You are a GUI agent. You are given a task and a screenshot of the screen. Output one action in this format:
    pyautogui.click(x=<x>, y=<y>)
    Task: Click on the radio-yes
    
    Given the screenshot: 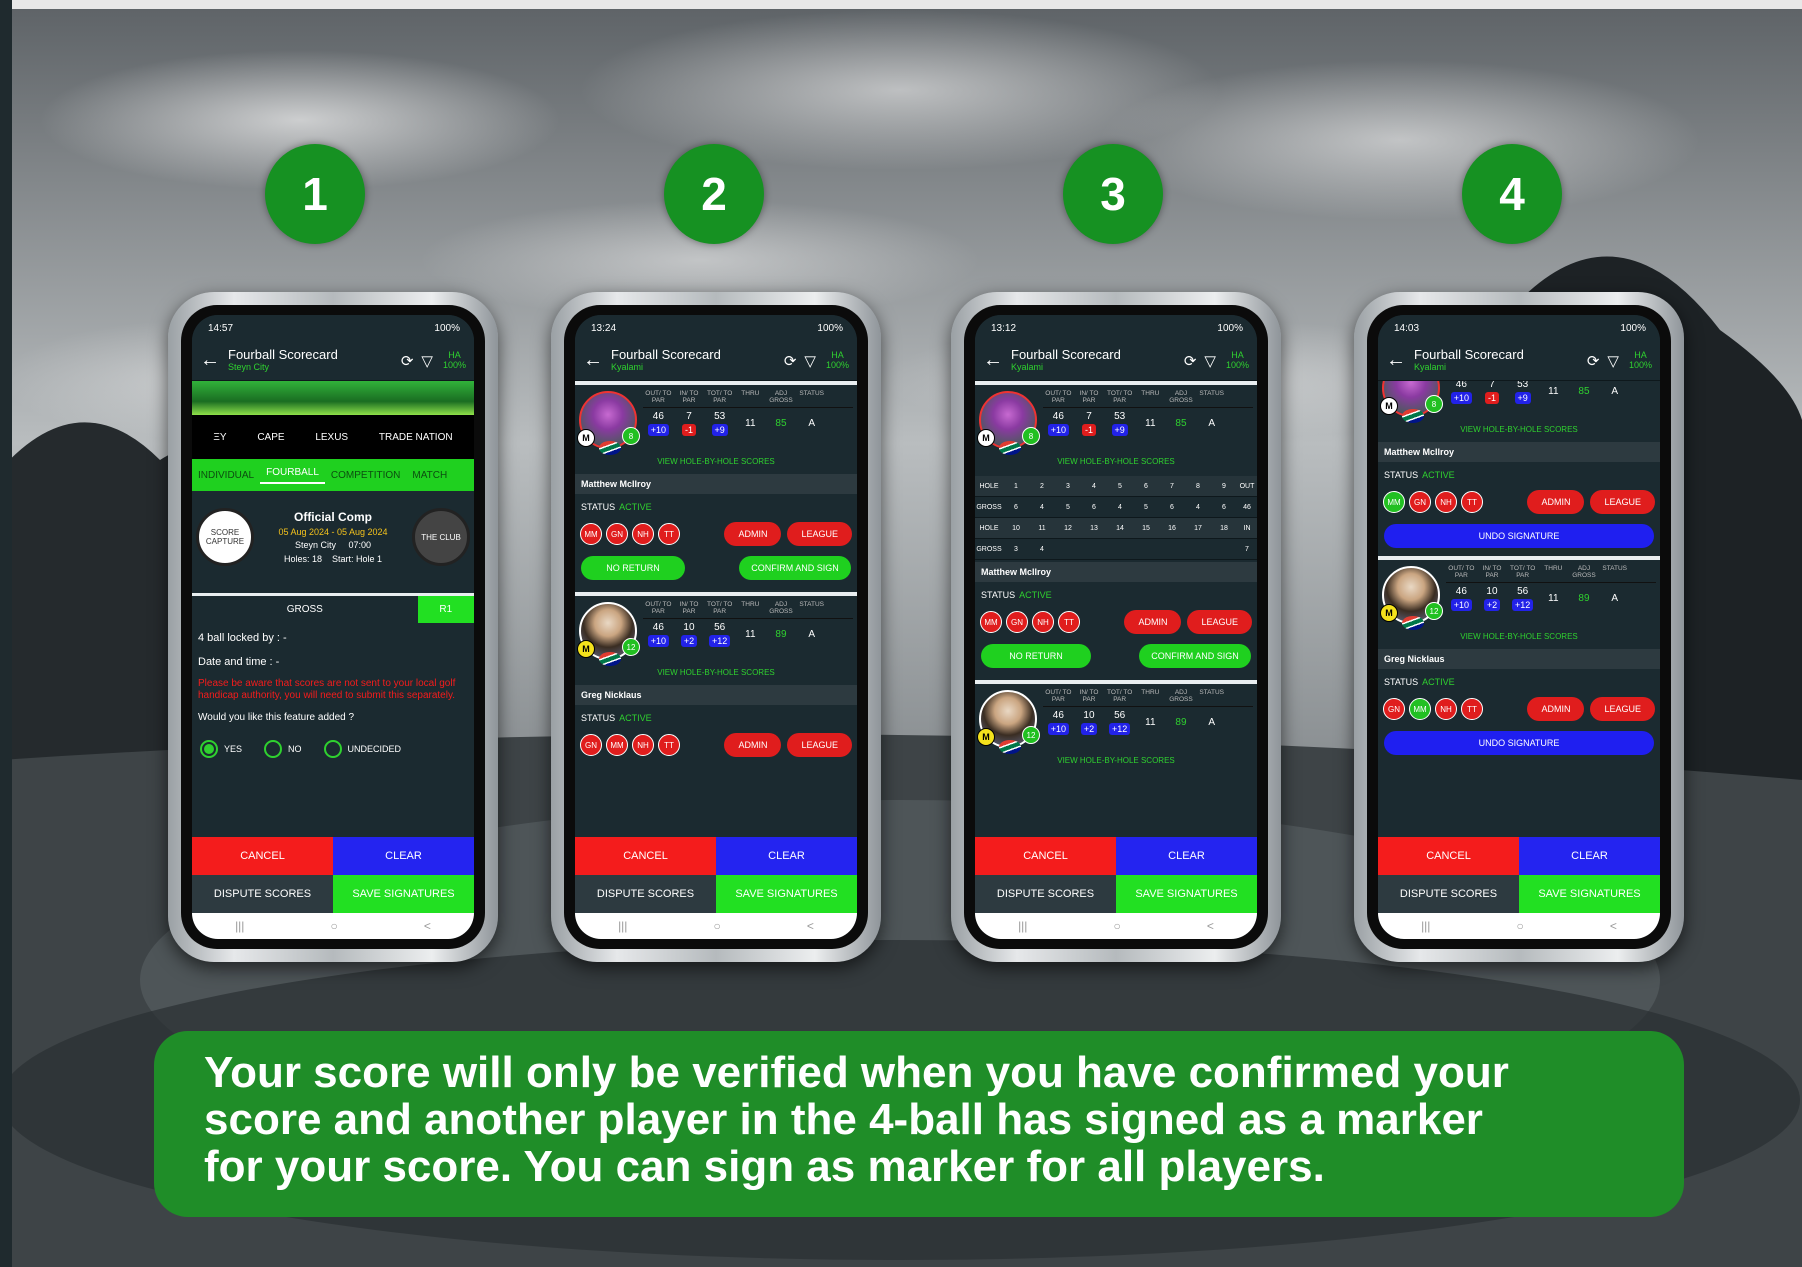 What is the action you would take?
    pyautogui.click(x=209, y=748)
    